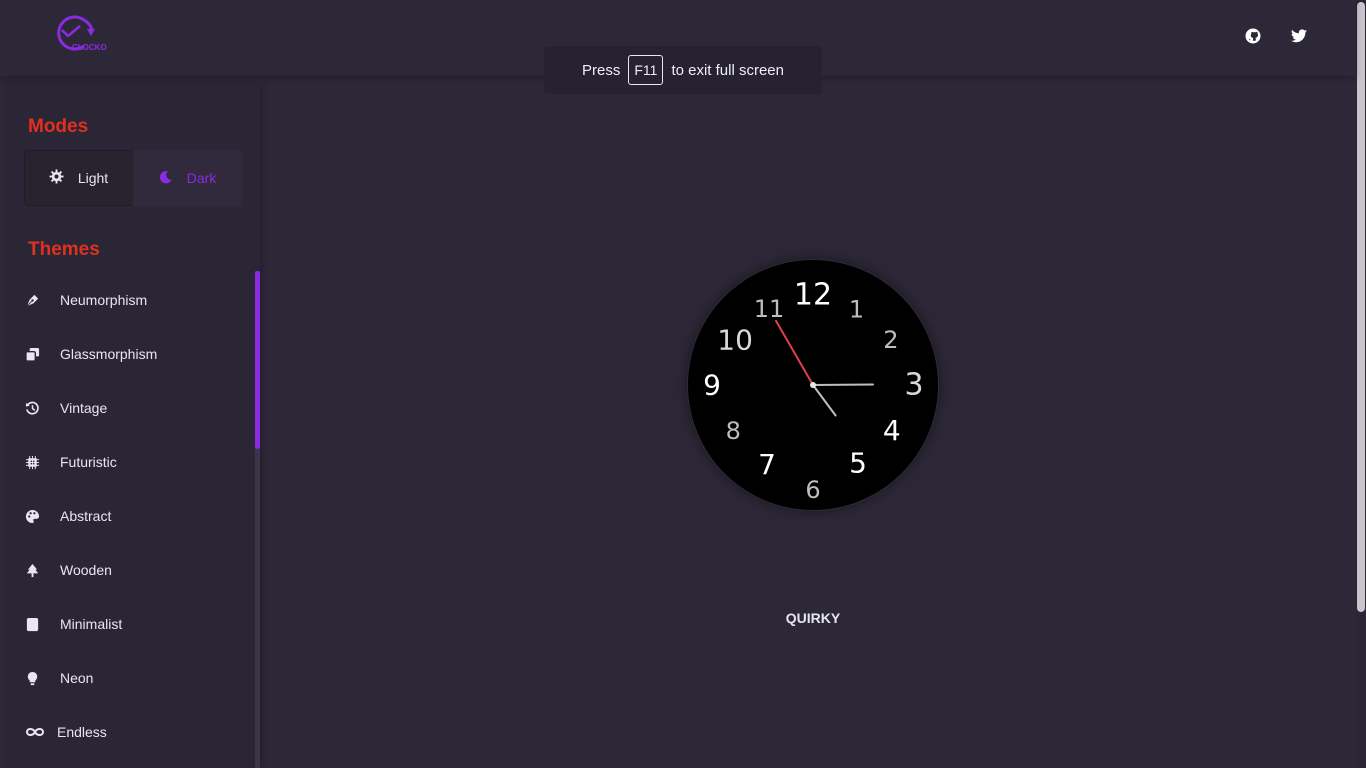  I want to click on clock-numeral-1: 1, so click(856, 310).